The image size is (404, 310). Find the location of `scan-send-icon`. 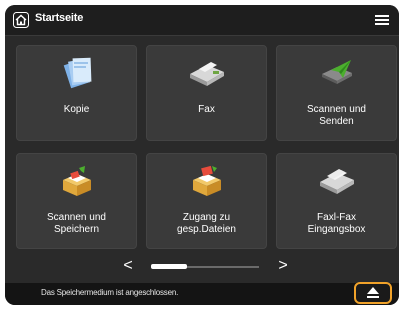

scan-send-icon is located at coordinates (337, 72).